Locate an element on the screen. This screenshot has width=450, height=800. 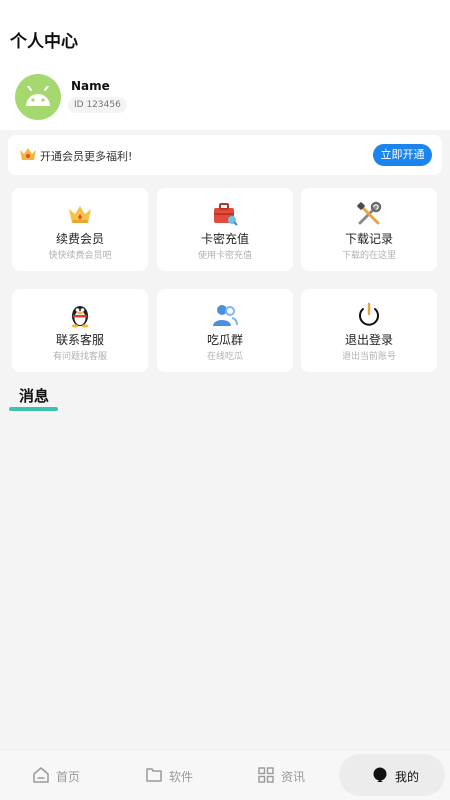
tab-mine: 我的 is located at coordinates (392, 775).